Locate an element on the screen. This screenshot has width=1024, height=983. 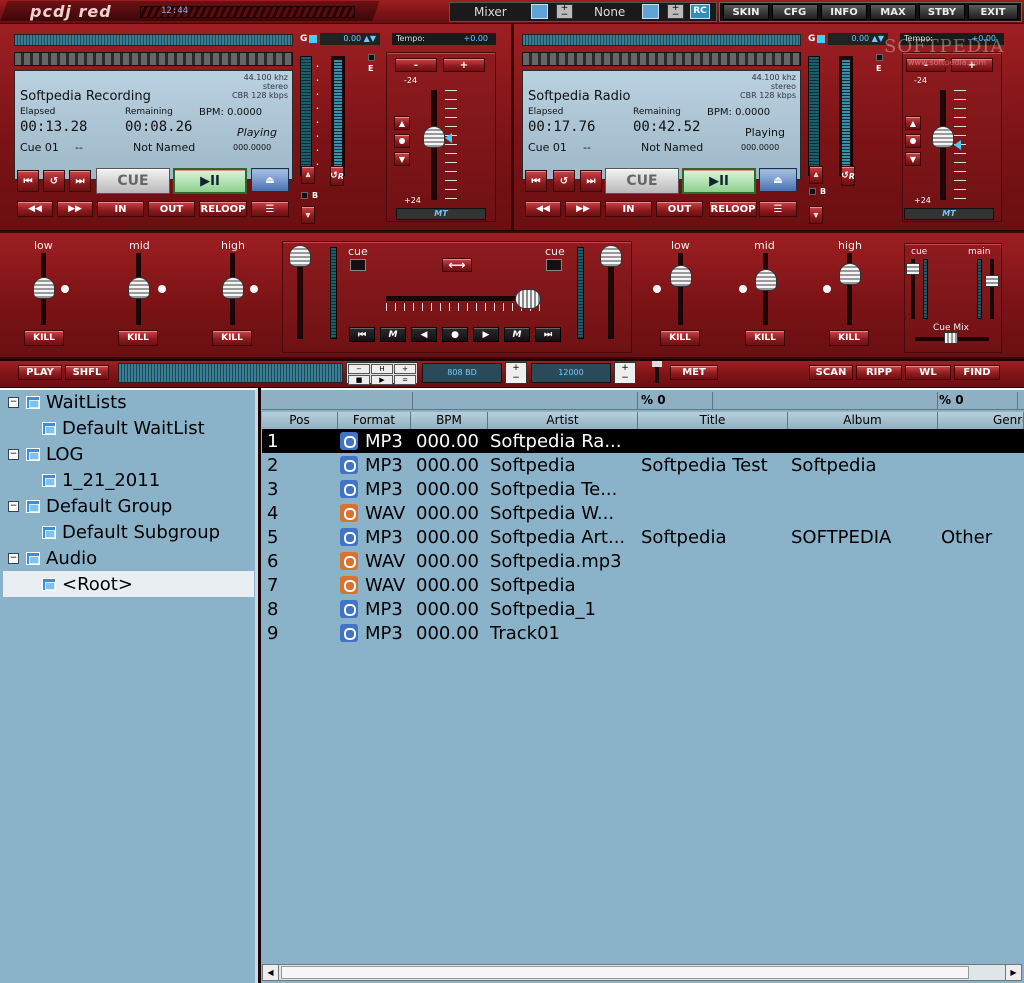
max-button: MAX is located at coordinates (893, 12).